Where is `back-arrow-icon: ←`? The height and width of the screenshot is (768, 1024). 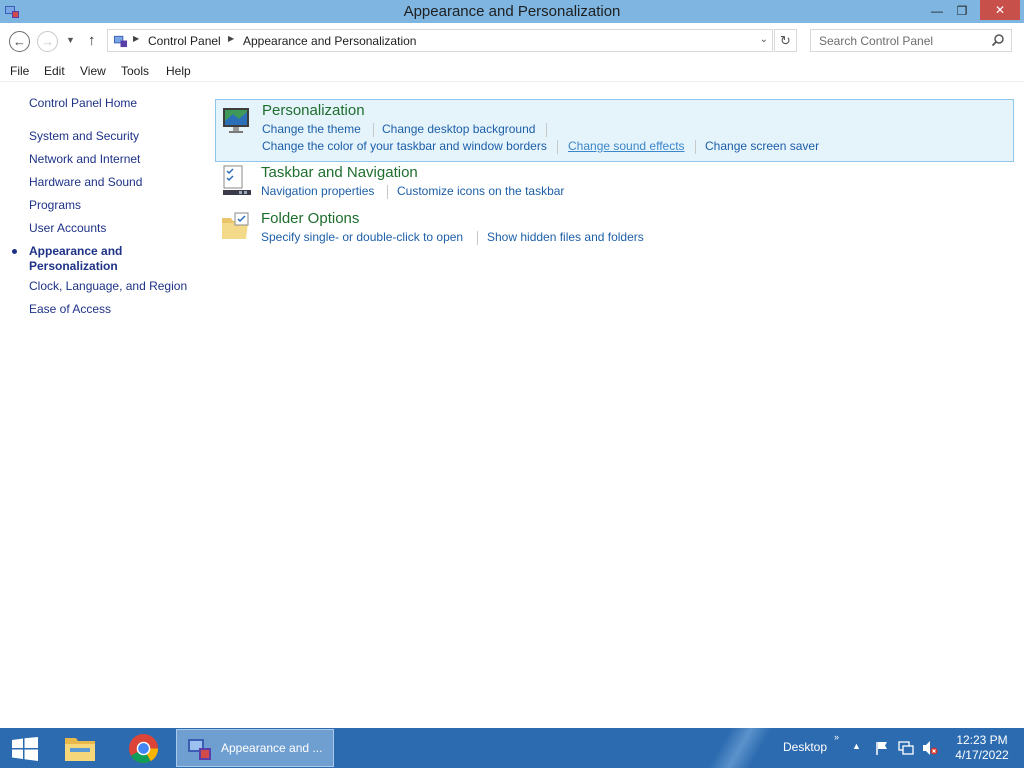
back-arrow-icon: ← is located at coordinates (19, 41).